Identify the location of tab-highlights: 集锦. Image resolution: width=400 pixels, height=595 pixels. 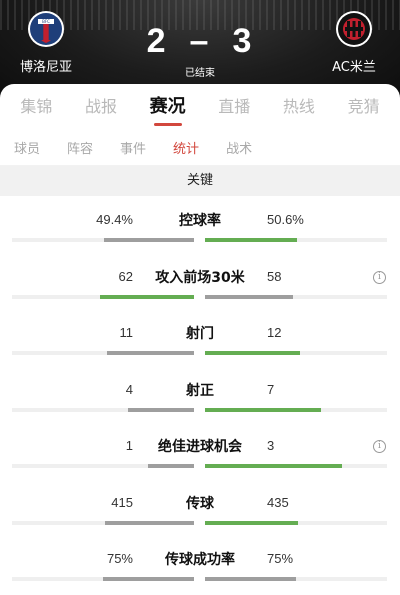
(36, 107).